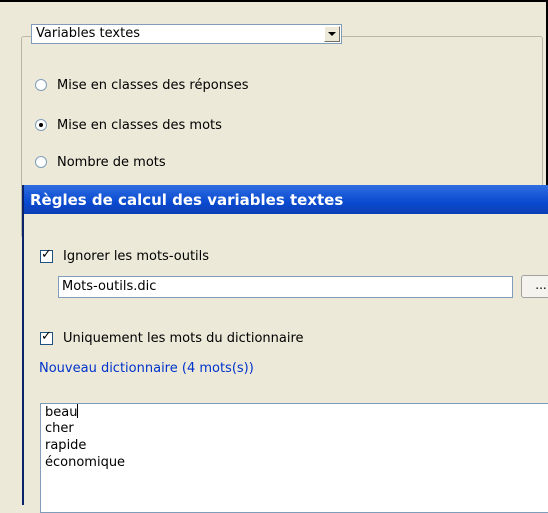 This screenshot has width=548, height=513. What do you see at coordinates (88, 33) in the screenshot?
I see `variable-type-value: Variables textes` at bounding box center [88, 33].